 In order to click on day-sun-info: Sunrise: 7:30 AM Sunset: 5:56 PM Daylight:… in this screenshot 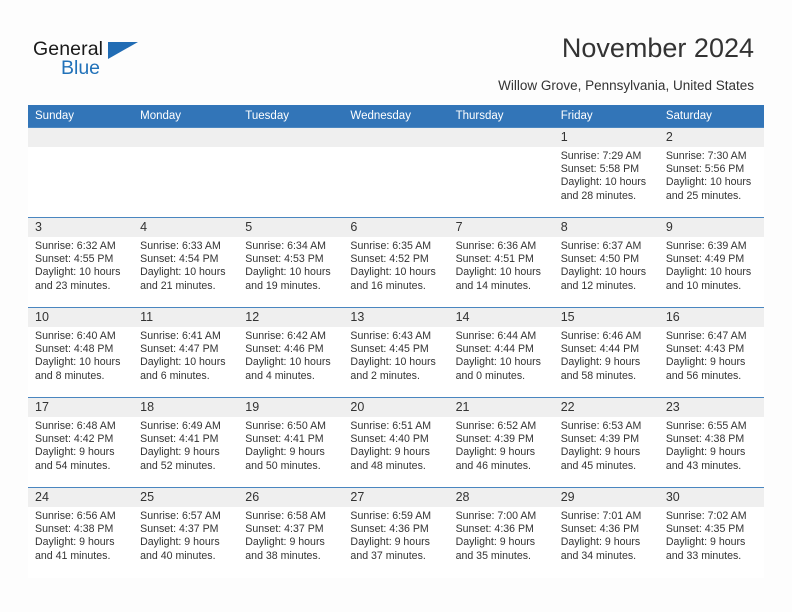, I will do `click(711, 175)`.